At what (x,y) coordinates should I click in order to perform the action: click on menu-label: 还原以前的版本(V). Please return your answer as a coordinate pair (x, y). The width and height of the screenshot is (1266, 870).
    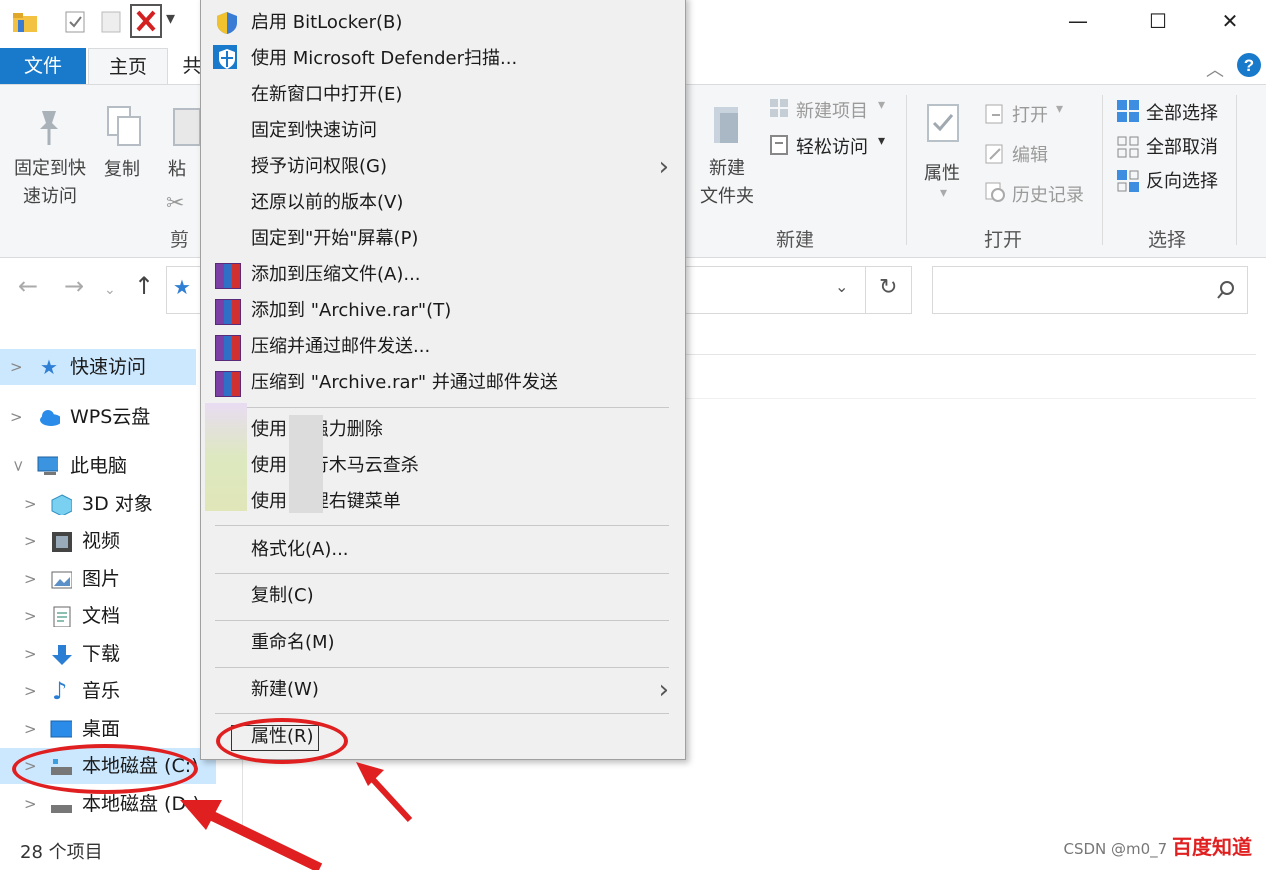
    Looking at the image, I should click on (327, 202).